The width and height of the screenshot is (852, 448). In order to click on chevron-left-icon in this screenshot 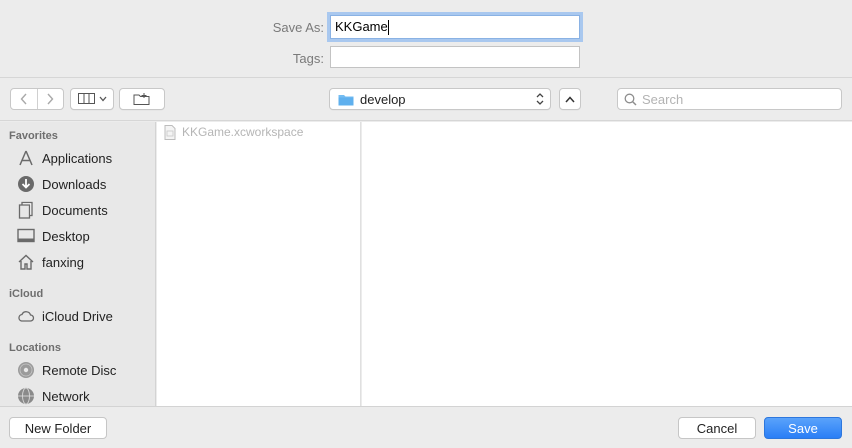, I will do `click(23, 99)`.